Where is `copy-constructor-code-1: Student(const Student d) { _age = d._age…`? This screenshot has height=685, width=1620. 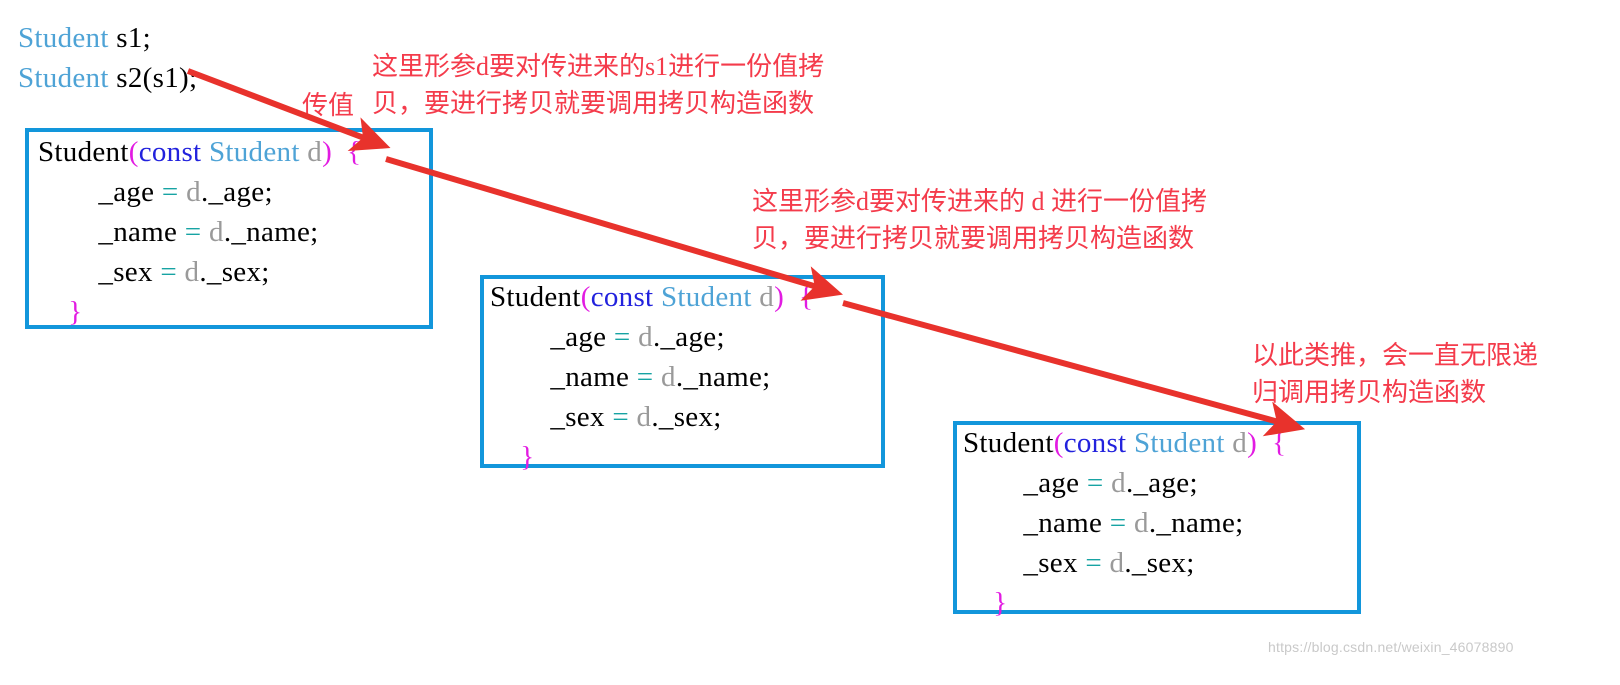
copy-constructor-code-1: Student(const Student d) { _age = d._age… is located at coordinates (199, 232).